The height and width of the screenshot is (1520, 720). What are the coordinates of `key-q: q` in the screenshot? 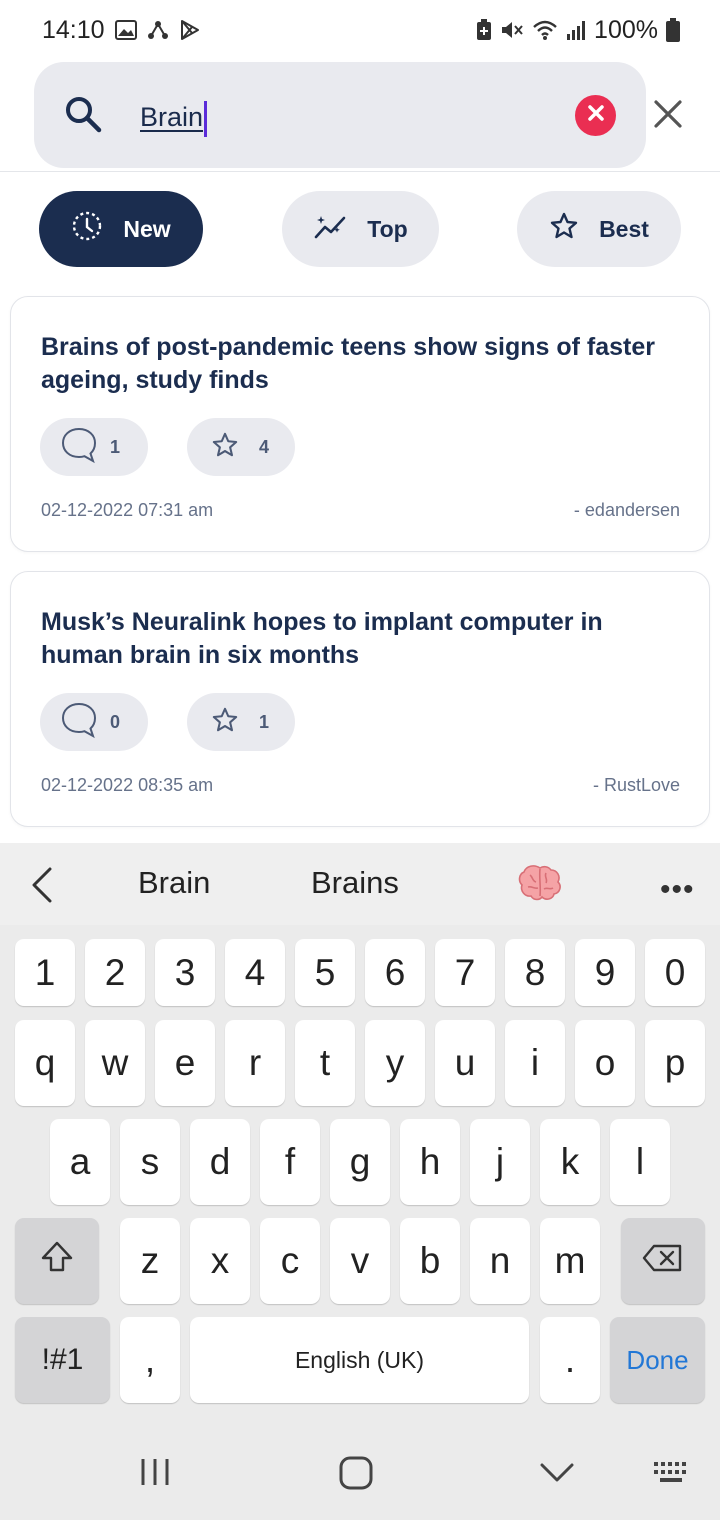 It's located at (45, 1063).